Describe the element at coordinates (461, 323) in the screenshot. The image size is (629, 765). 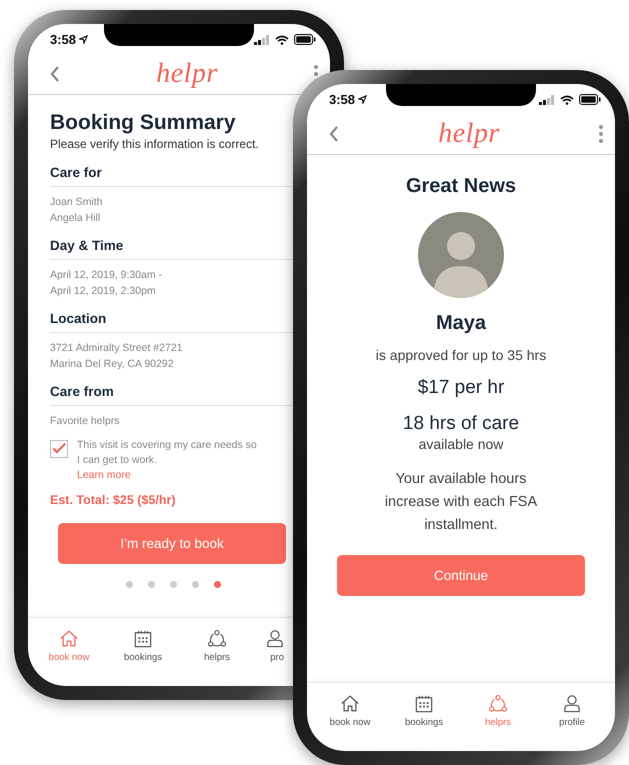
I see `helper-name: Maya` at that location.